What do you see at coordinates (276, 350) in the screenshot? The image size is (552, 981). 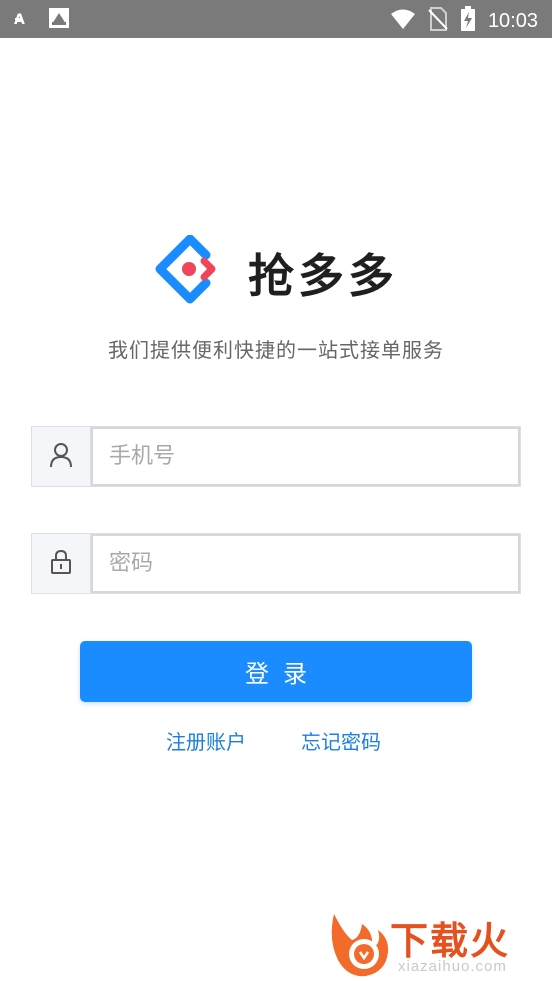 I see `app-slogan: 我们提供便利快捷的一站式接单服务` at bounding box center [276, 350].